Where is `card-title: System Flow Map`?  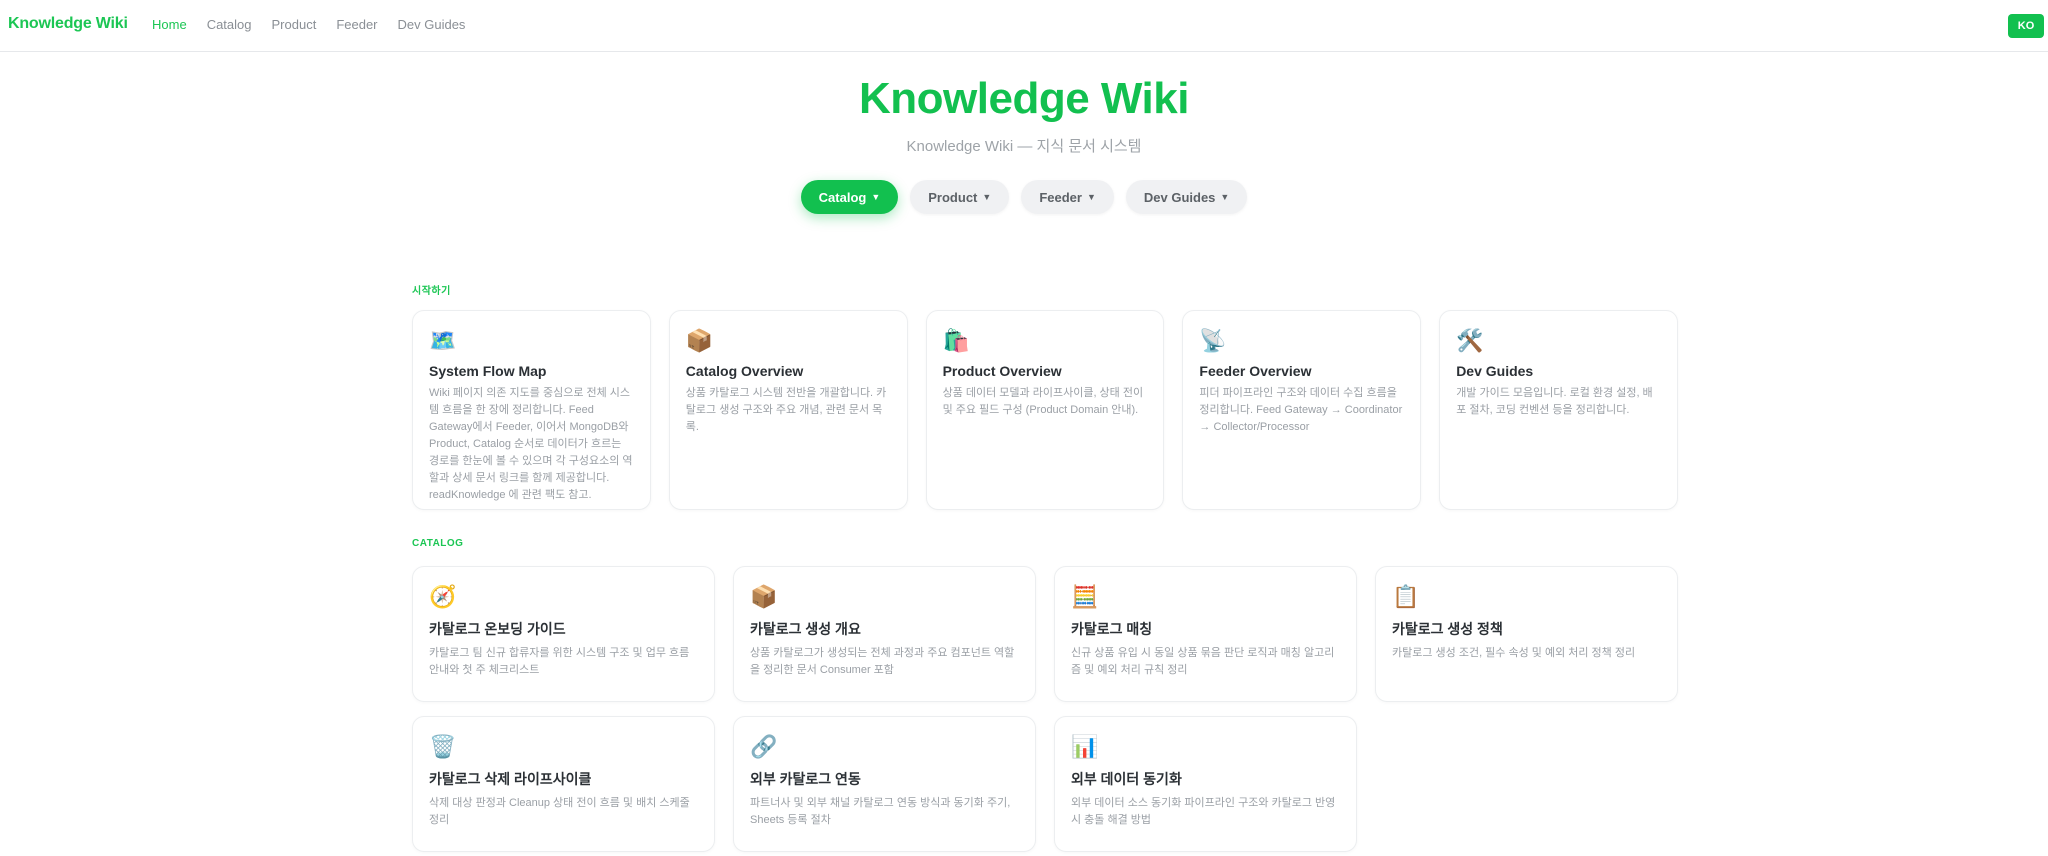 card-title: System Flow Map is located at coordinates (488, 371).